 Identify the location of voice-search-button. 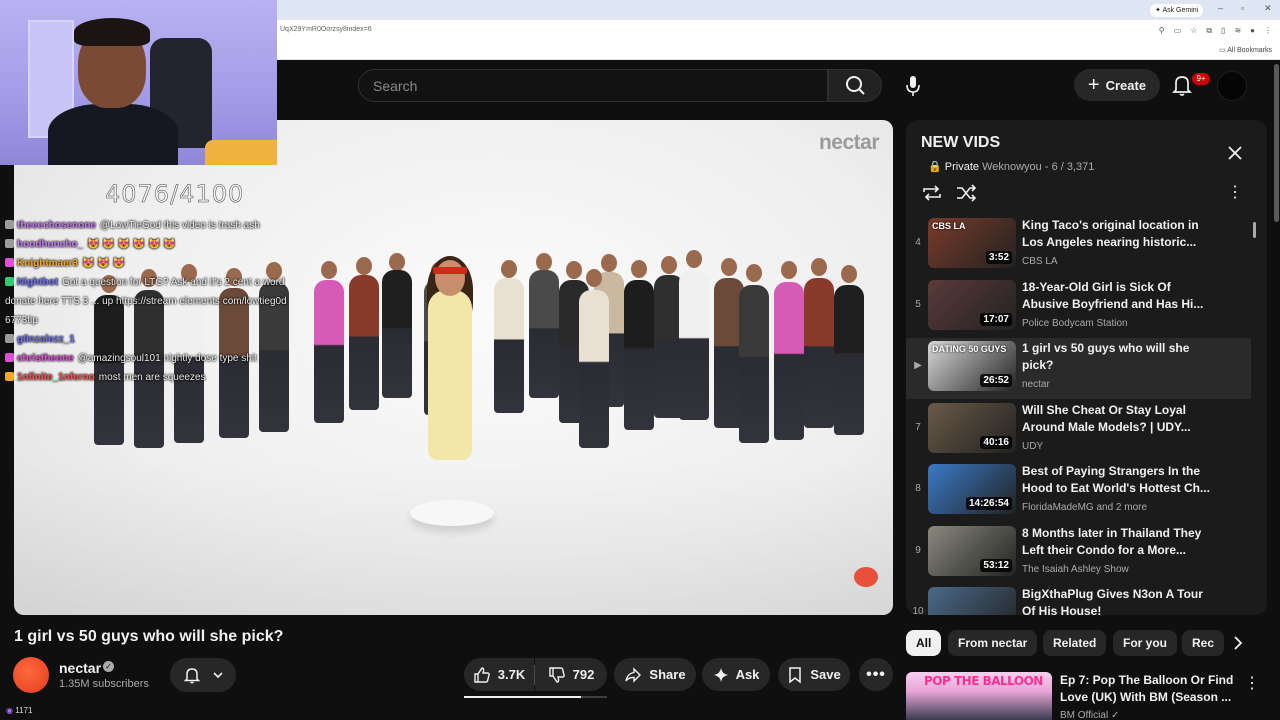
(913, 85).